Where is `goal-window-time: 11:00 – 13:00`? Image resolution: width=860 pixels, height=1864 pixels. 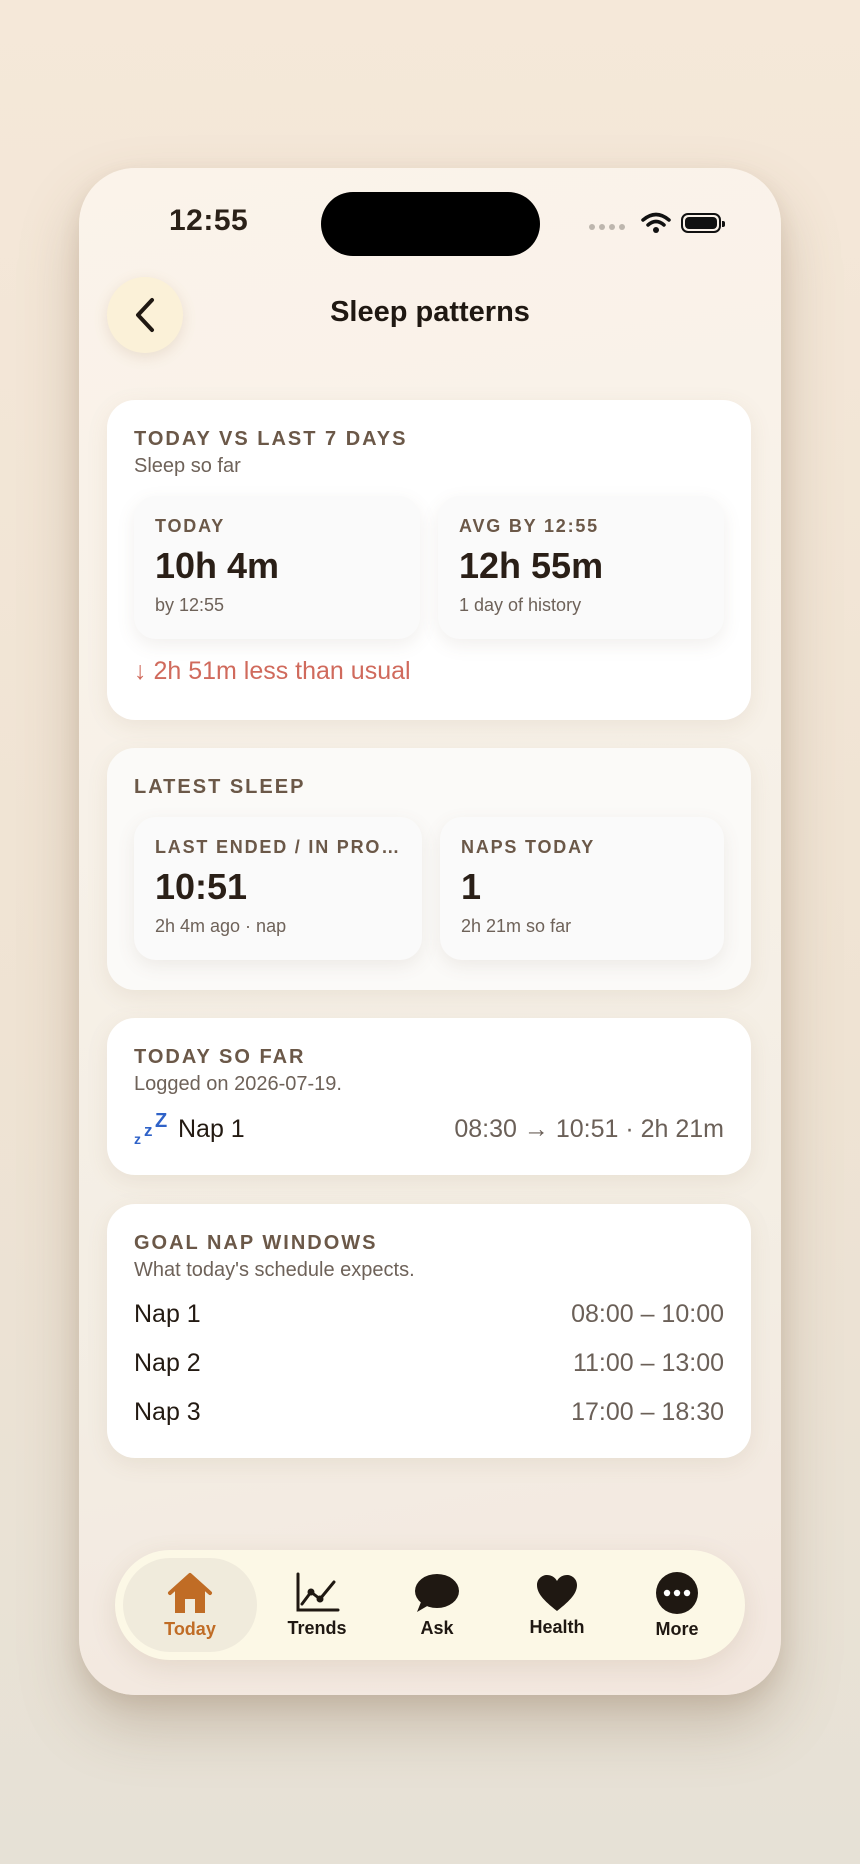
goal-window-time: 11:00 – 13:00 is located at coordinates (648, 1363).